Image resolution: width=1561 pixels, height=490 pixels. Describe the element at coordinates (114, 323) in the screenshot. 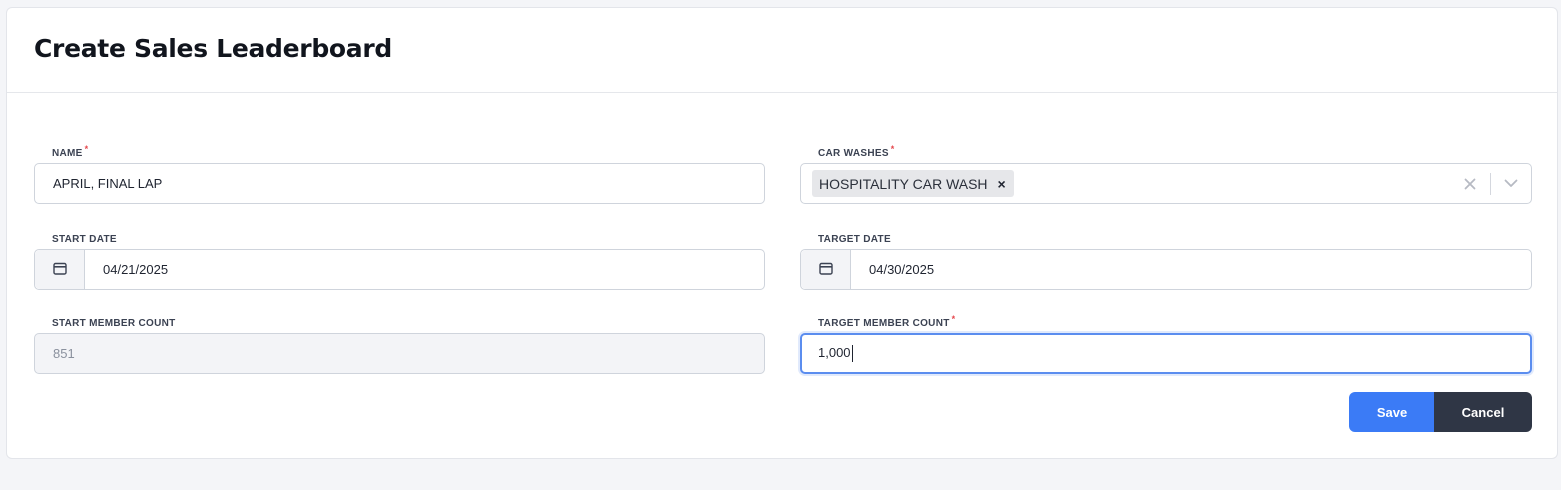

I see `start-member-count-label: START MEMBER COUNT` at that location.